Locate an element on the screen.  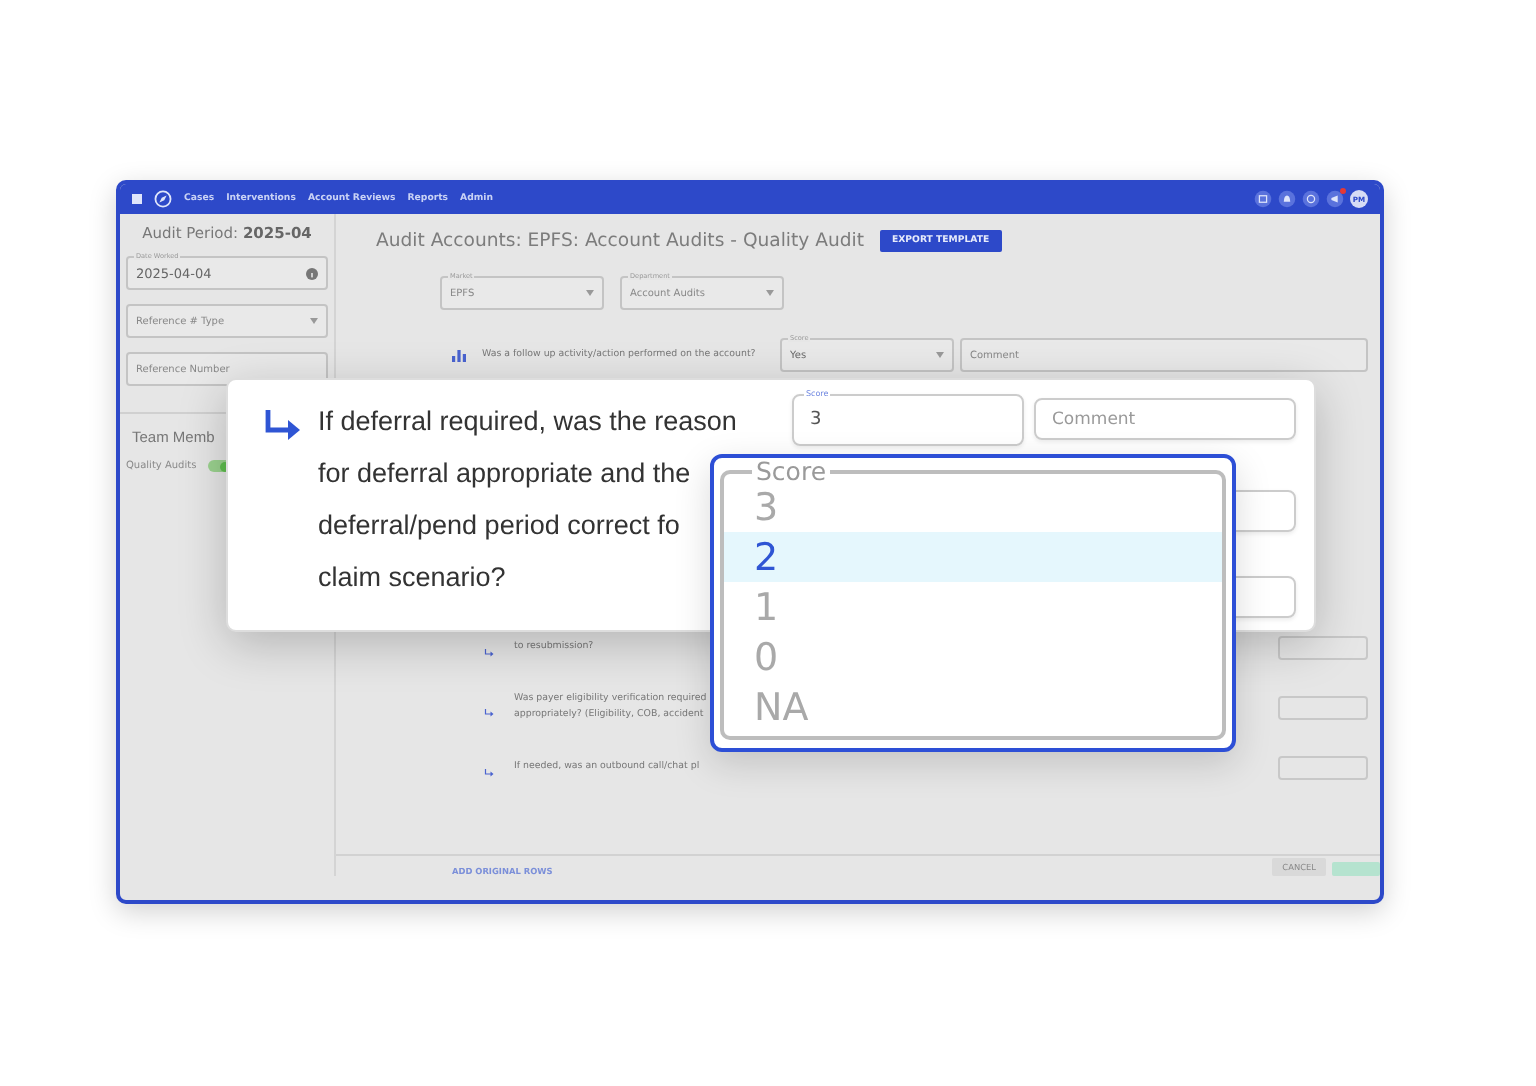
compass-logo-icon is located at coordinates (163, 199).